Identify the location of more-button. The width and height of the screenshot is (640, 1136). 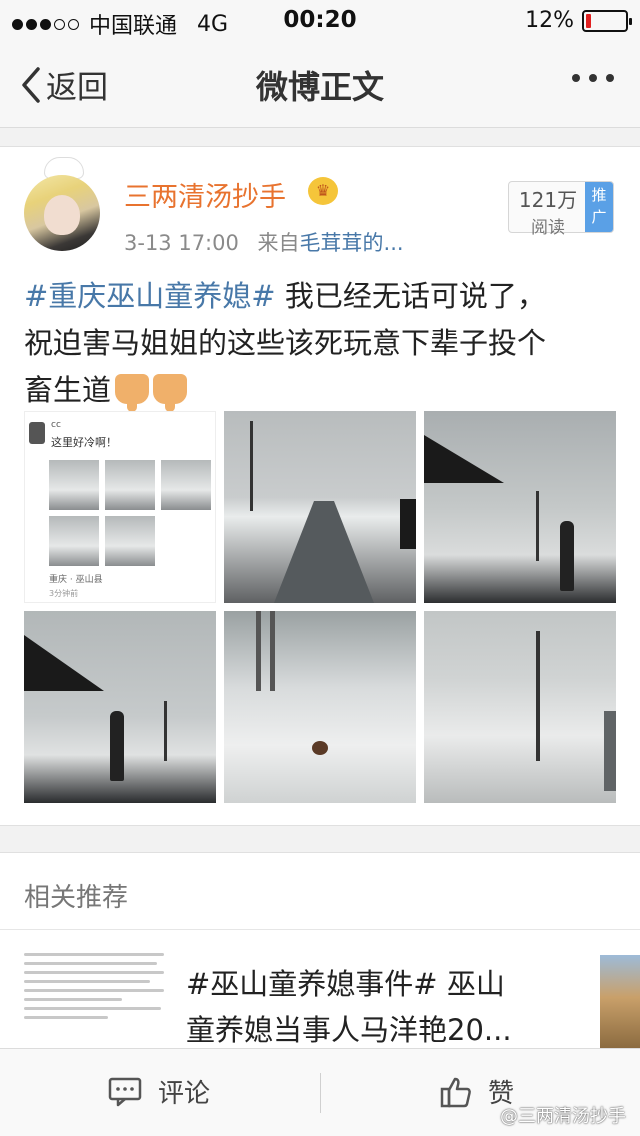
(593, 78).